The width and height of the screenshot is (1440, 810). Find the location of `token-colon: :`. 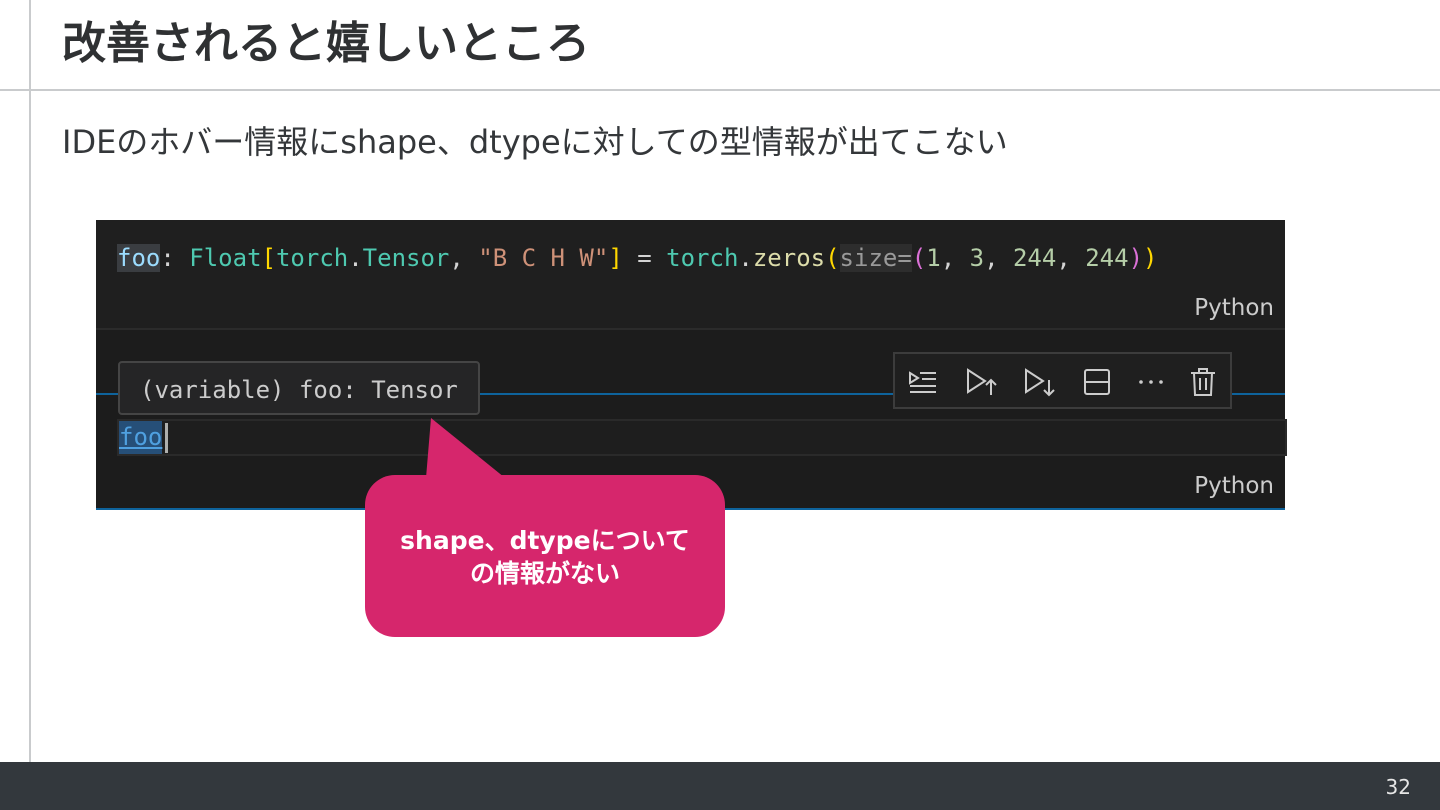

token-colon: : is located at coordinates (175, 258).